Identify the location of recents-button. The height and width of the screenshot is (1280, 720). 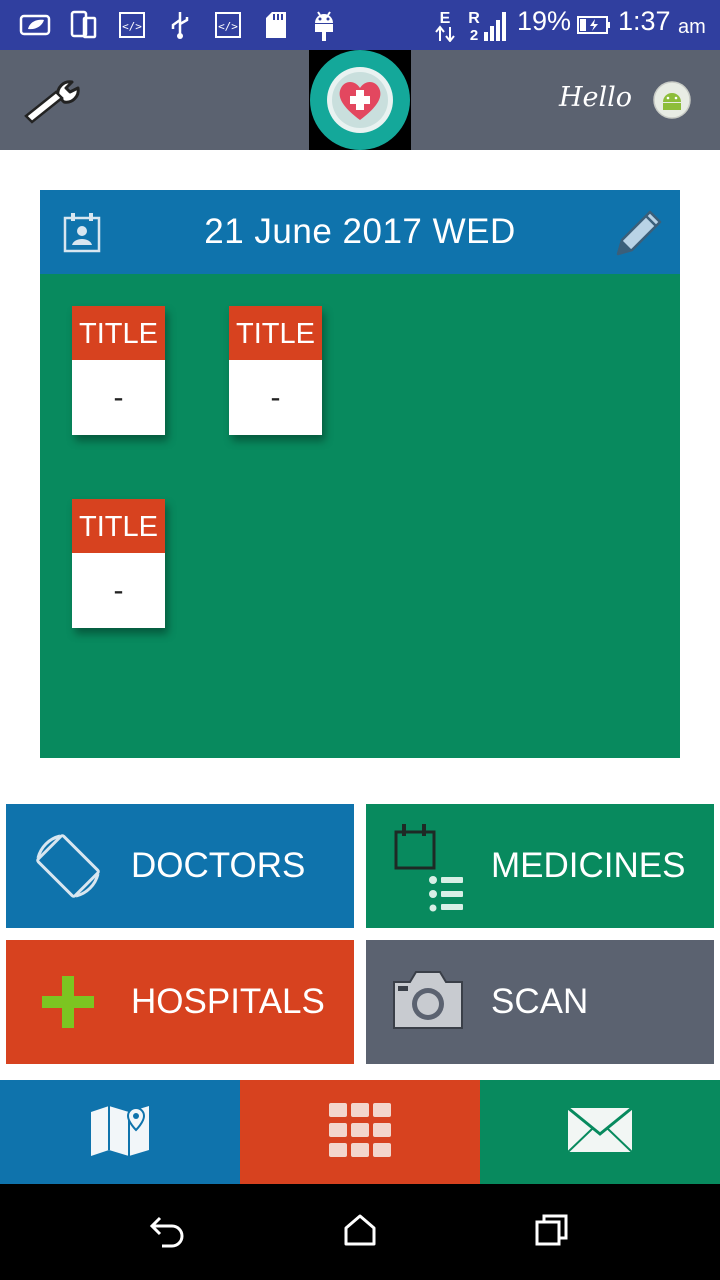
(552, 1232).